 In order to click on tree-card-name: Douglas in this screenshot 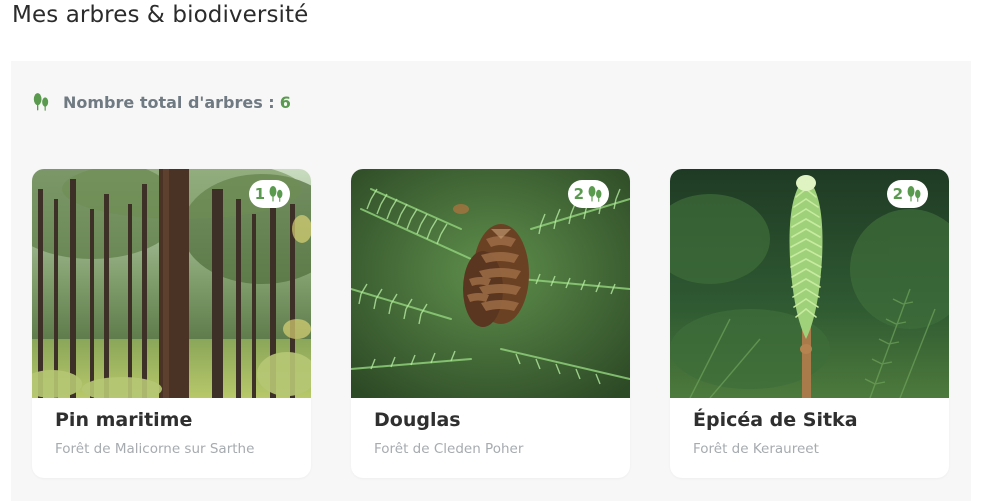, I will do `click(417, 420)`.